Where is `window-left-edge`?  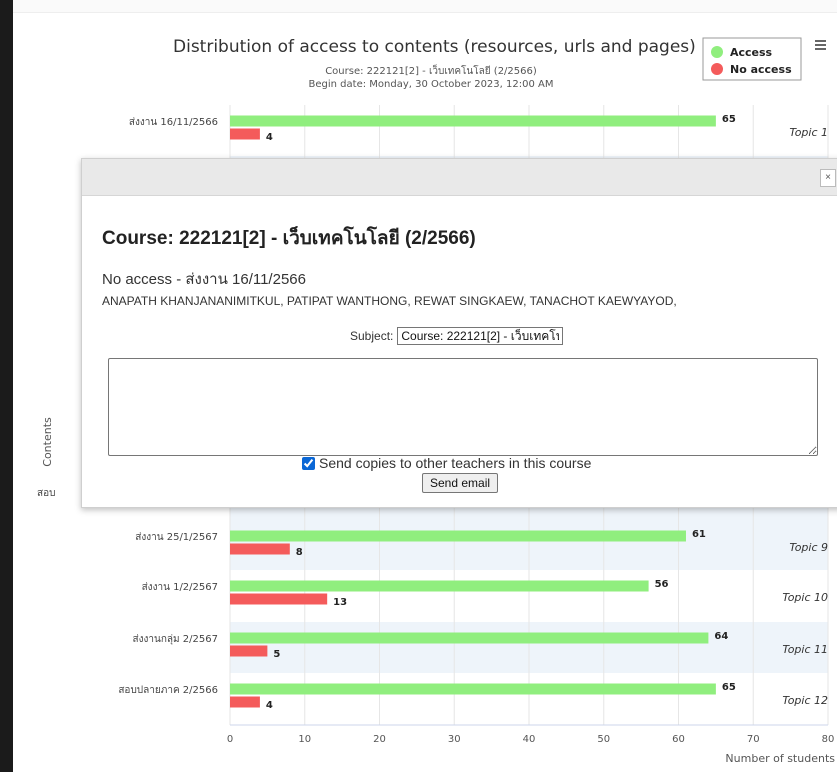
window-left-edge is located at coordinates (6, 386).